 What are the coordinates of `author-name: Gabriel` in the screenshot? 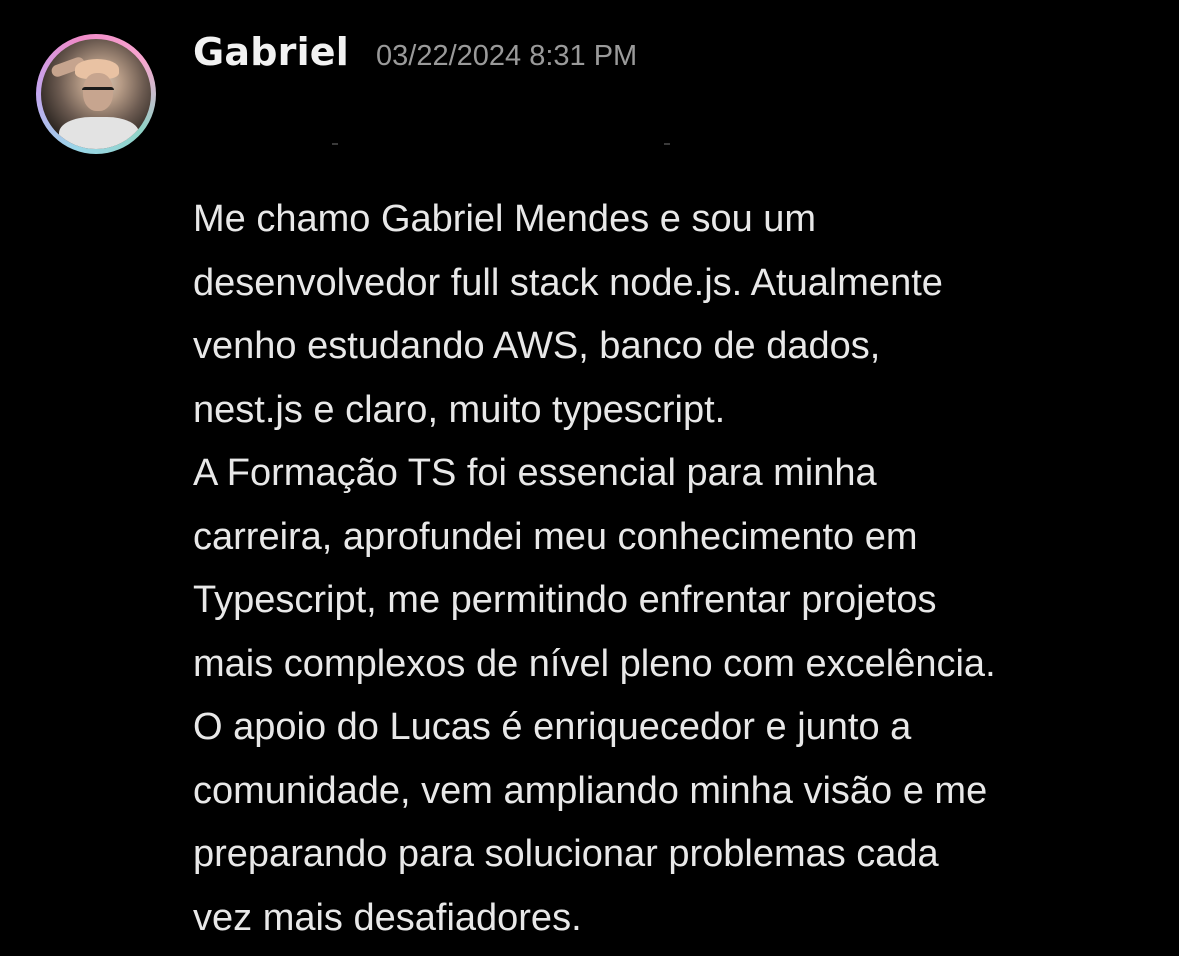 It's located at (271, 52).